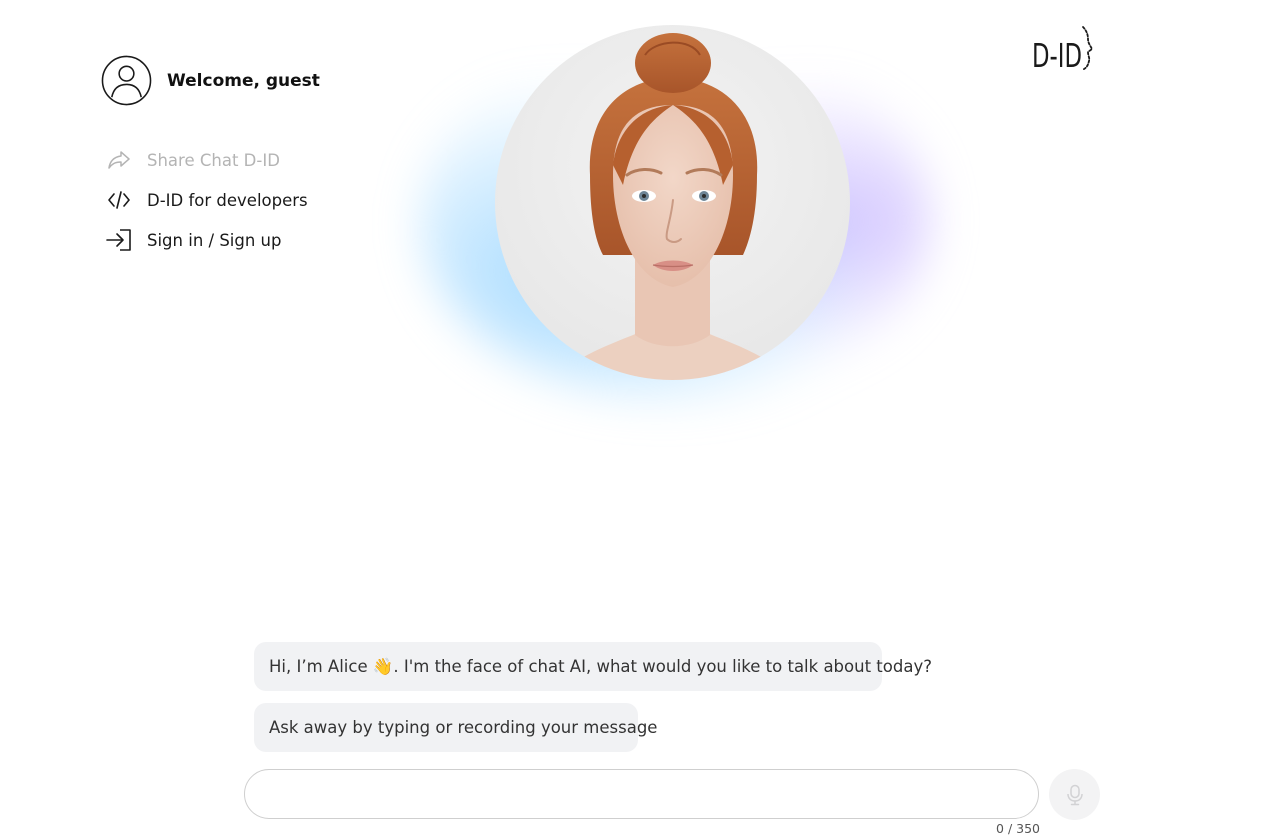 This screenshot has height=840, width=1280. Describe the element at coordinates (119, 240) in the screenshot. I see `sign-in-icon` at that location.